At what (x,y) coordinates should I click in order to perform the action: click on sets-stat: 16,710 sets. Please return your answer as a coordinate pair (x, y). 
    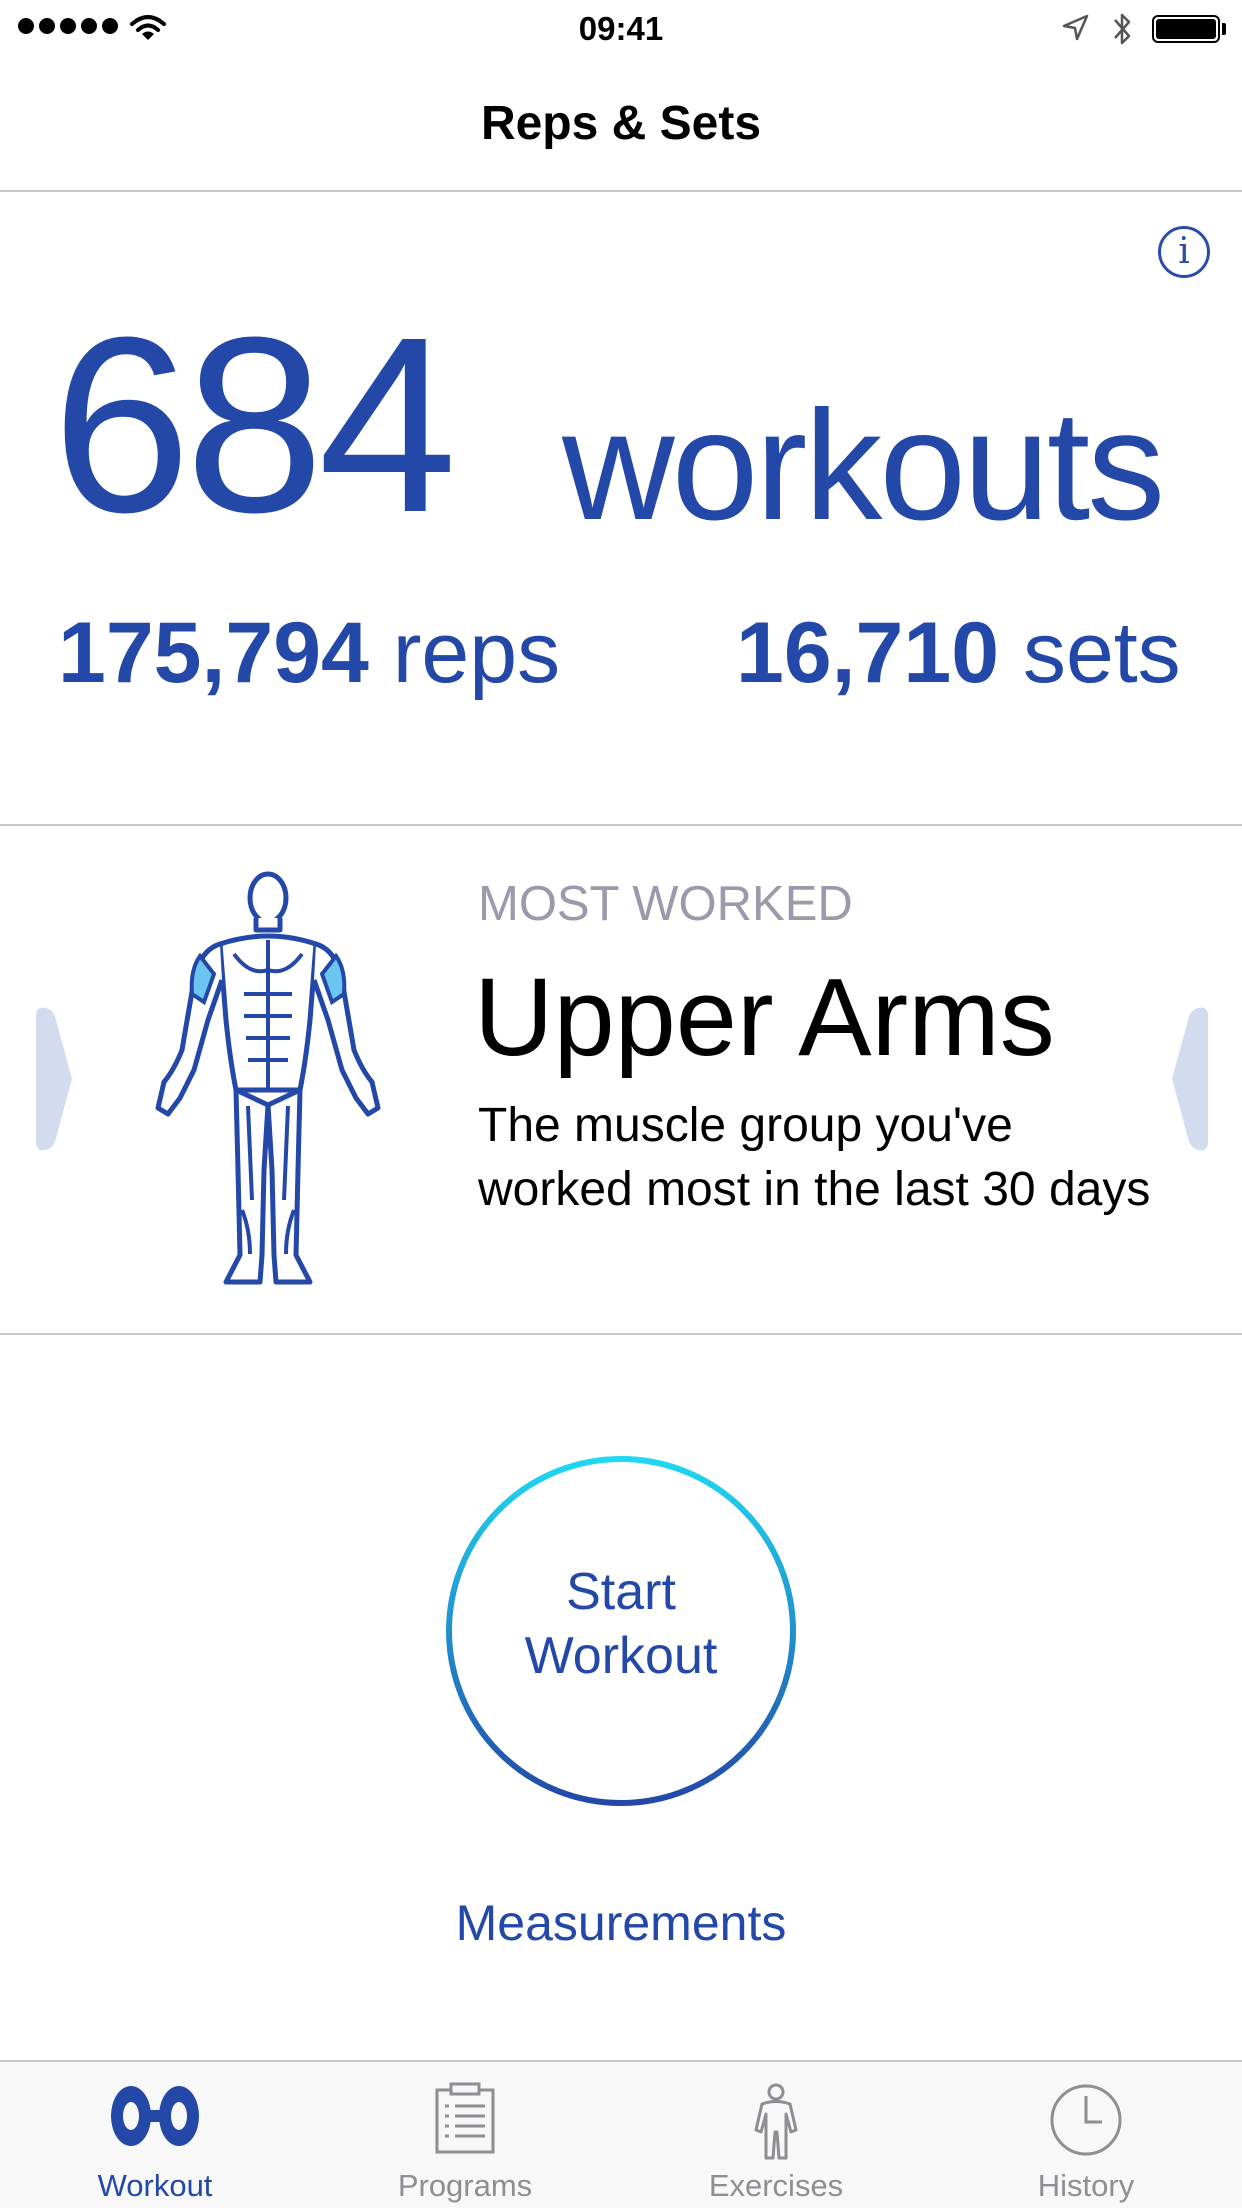
    Looking at the image, I should click on (958, 653).